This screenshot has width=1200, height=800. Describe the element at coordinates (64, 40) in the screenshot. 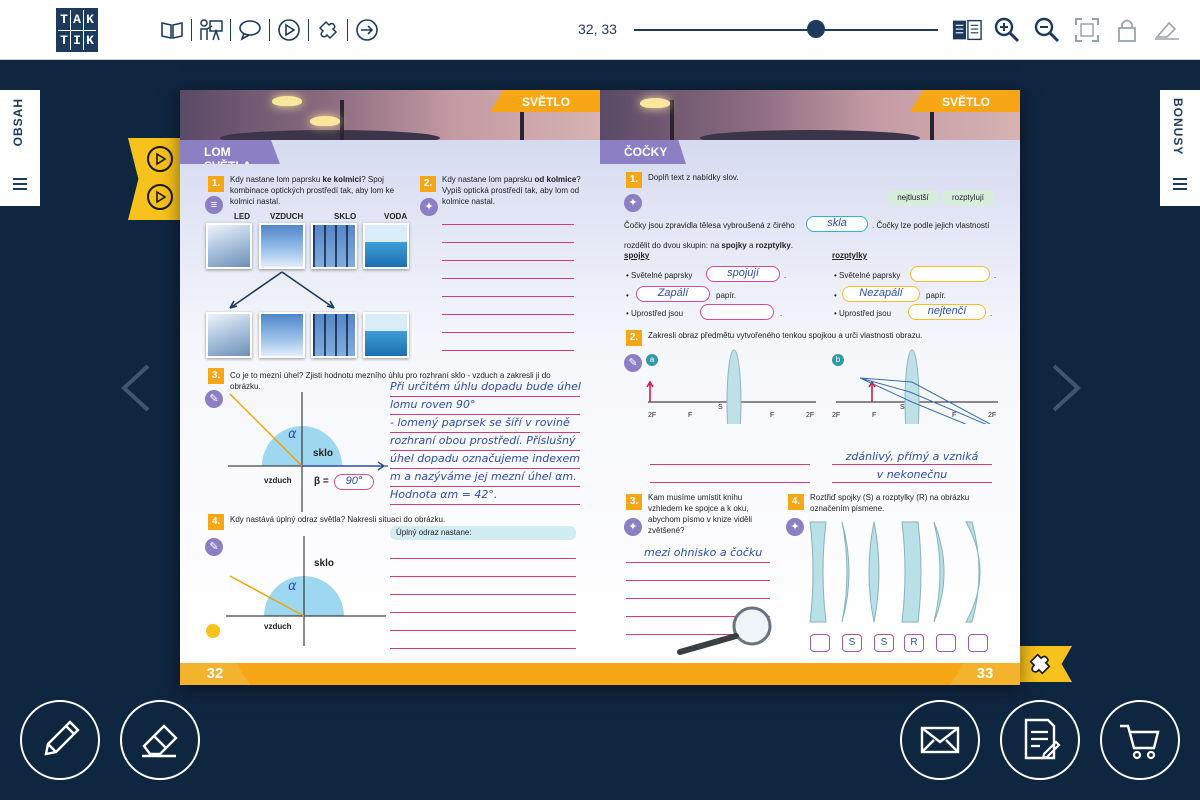

I see `logo-letter: T` at that location.